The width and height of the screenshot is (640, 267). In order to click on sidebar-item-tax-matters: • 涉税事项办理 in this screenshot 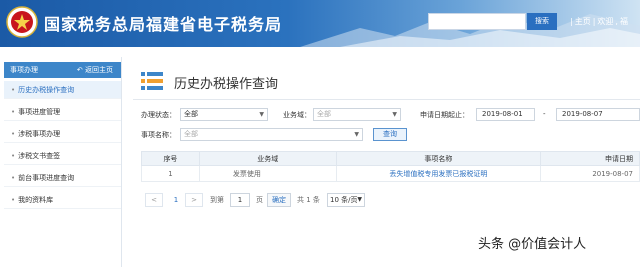, I will do `click(62, 134)`.